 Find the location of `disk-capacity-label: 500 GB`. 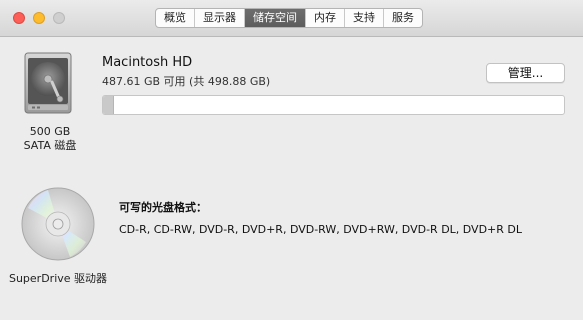

disk-capacity-label: 500 GB is located at coordinates (50, 131).